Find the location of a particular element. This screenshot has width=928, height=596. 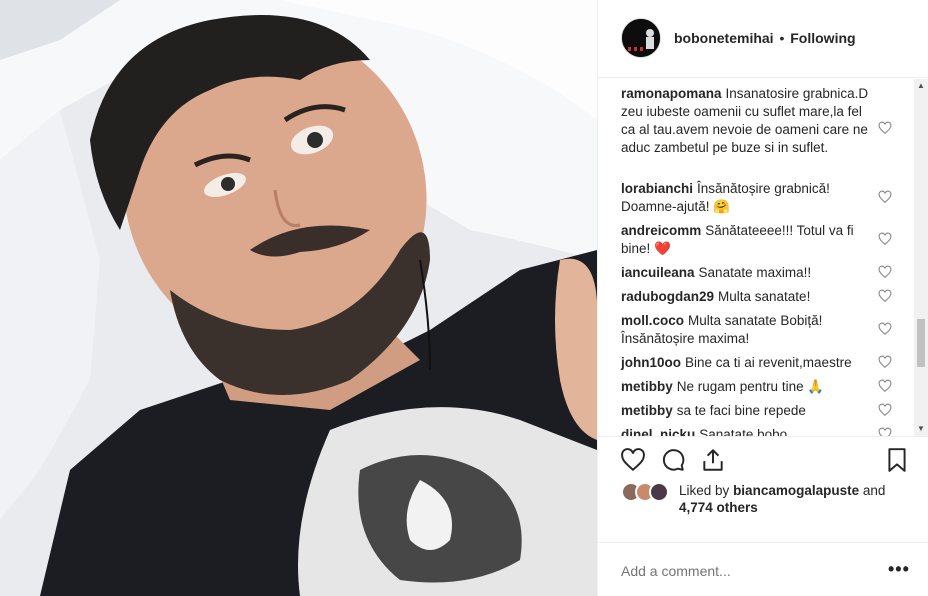

share-icon is located at coordinates (713, 460).